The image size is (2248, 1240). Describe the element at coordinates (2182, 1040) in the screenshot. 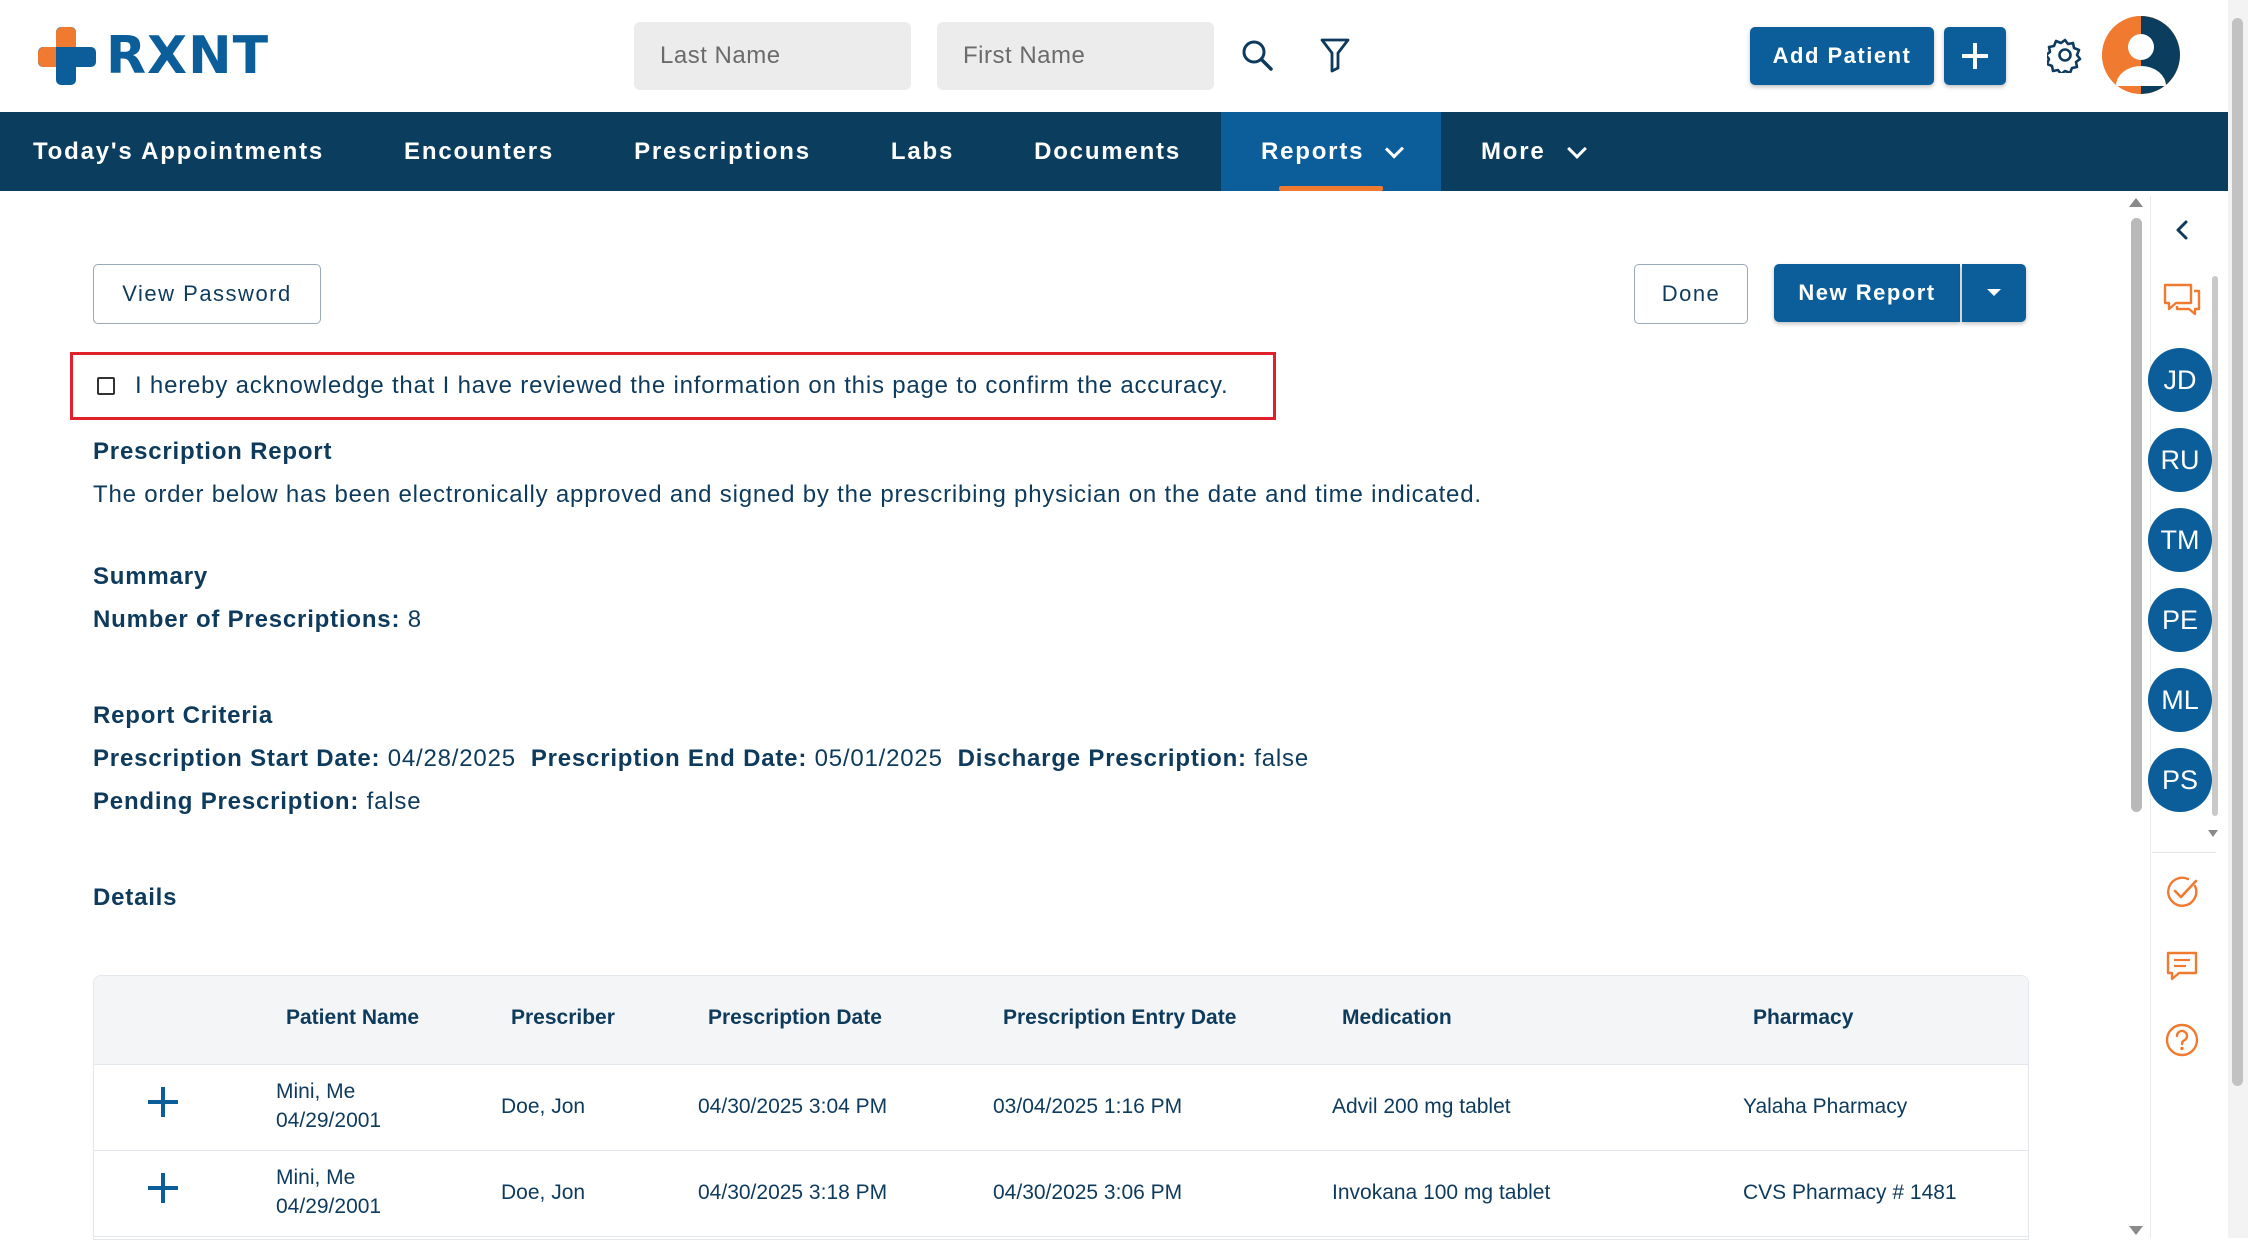

I see `help-icon` at that location.